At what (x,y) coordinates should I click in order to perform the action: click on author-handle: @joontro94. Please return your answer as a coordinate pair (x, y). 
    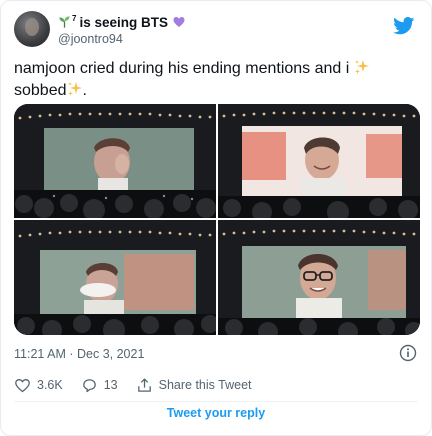
    Looking at the image, I should click on (121, 39).